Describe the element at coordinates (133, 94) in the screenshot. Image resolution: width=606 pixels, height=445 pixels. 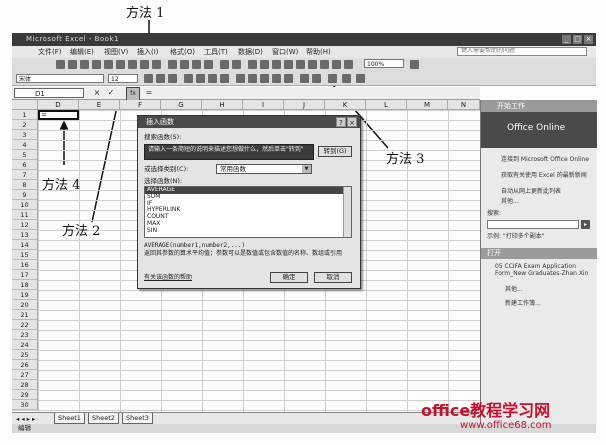
I see `insert-function-button: fx` at that location.